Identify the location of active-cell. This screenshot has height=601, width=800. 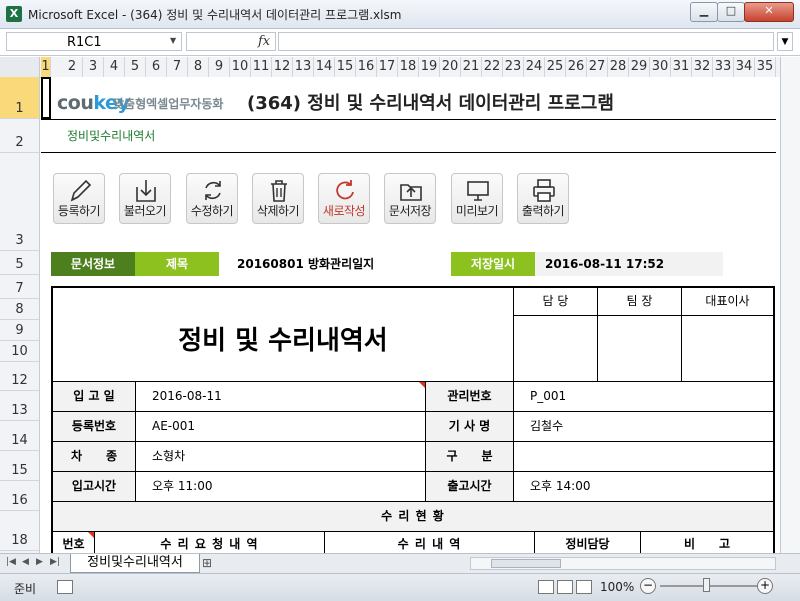
(46, 98).